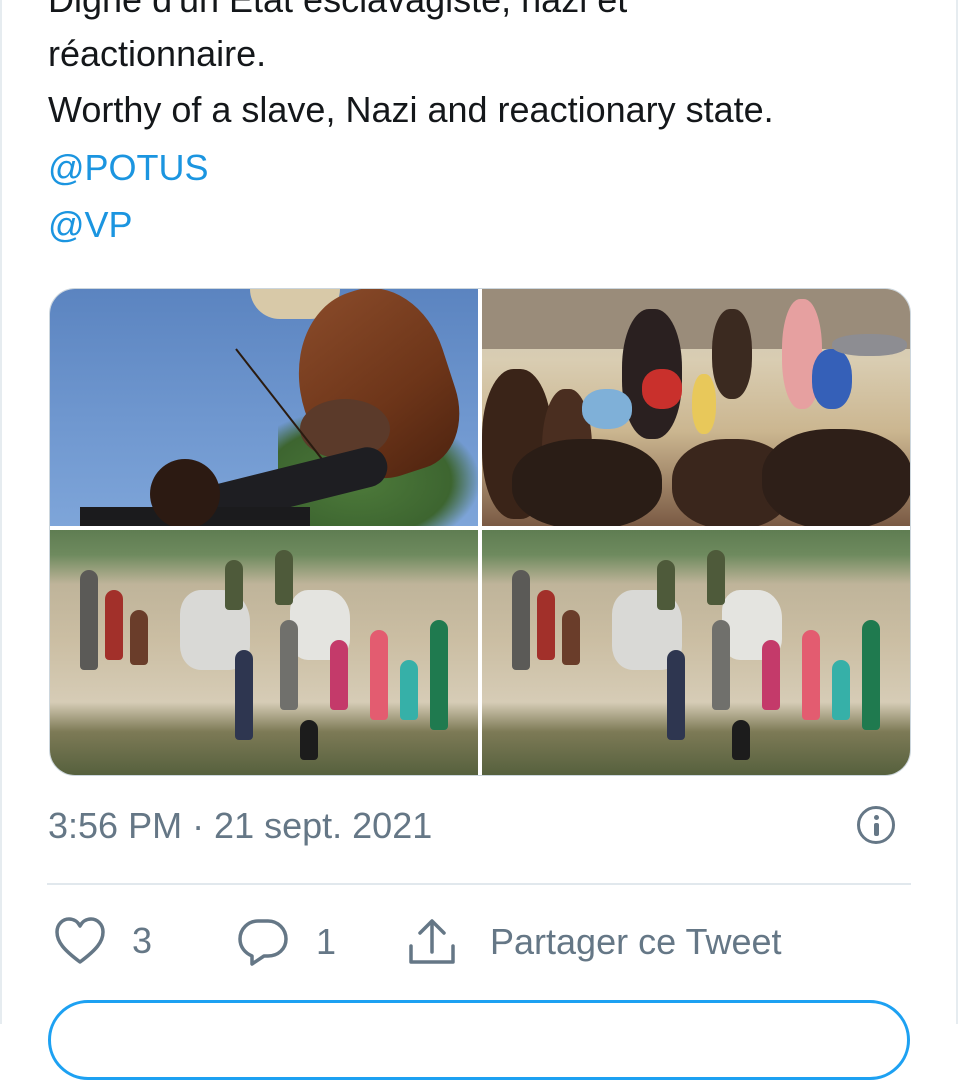 The height and width of the screenshot is (1080, 958). I want to click on reply-button: 1, so click(286, 942).